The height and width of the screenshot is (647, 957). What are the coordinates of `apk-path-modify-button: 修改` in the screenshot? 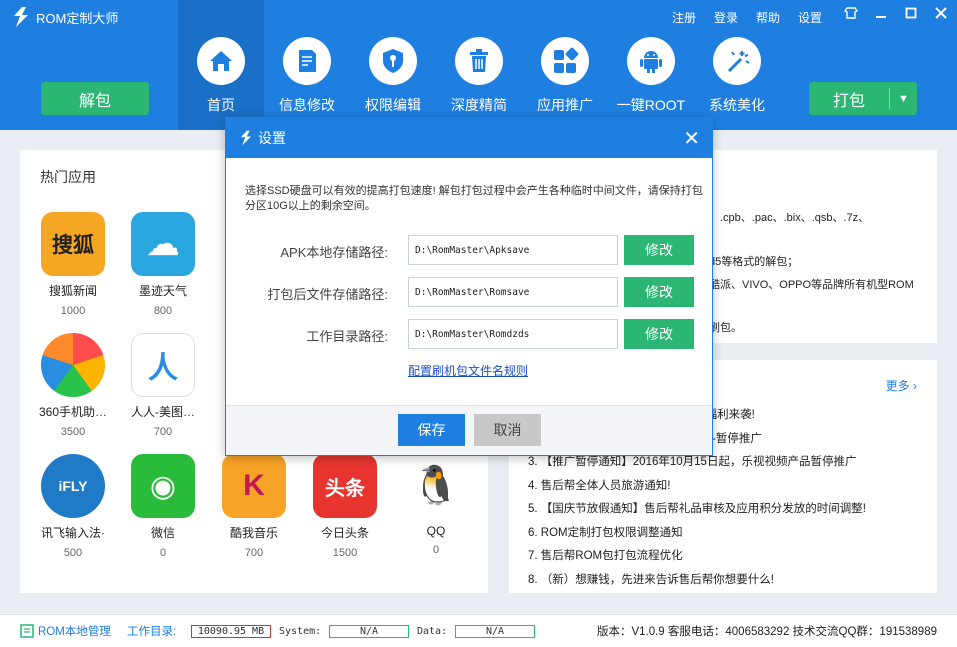 It's located at (659, 250).